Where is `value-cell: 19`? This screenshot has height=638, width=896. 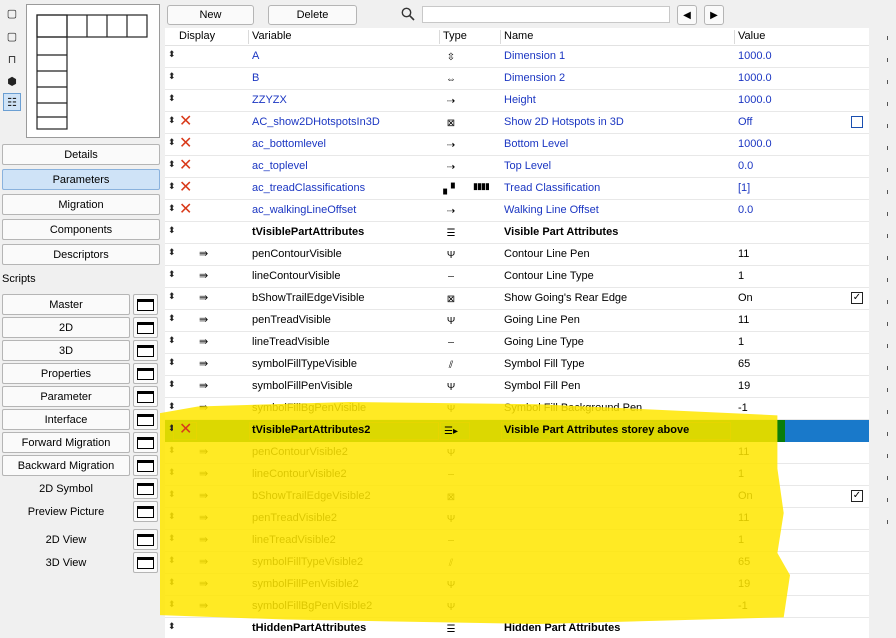
value-cell: 19 is located at coordinates (744, 386).